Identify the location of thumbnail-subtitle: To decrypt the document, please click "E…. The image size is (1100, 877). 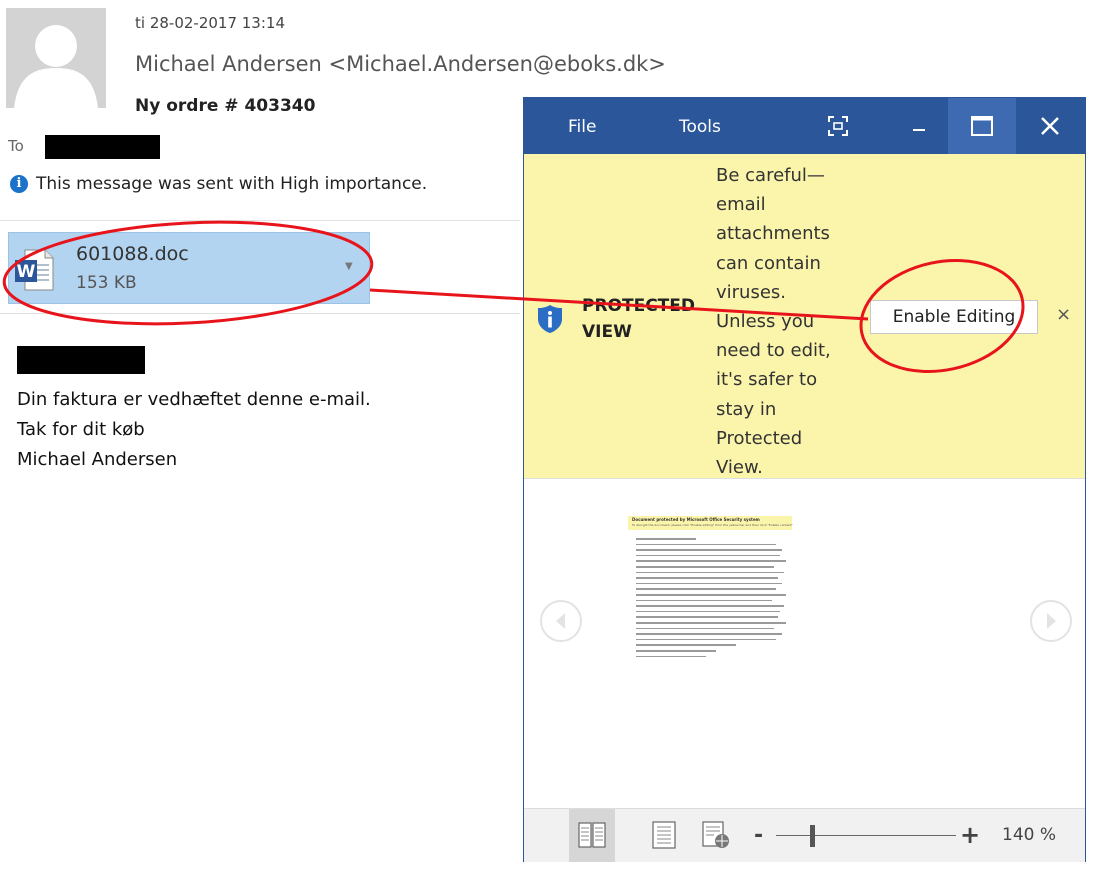
(712, 525).